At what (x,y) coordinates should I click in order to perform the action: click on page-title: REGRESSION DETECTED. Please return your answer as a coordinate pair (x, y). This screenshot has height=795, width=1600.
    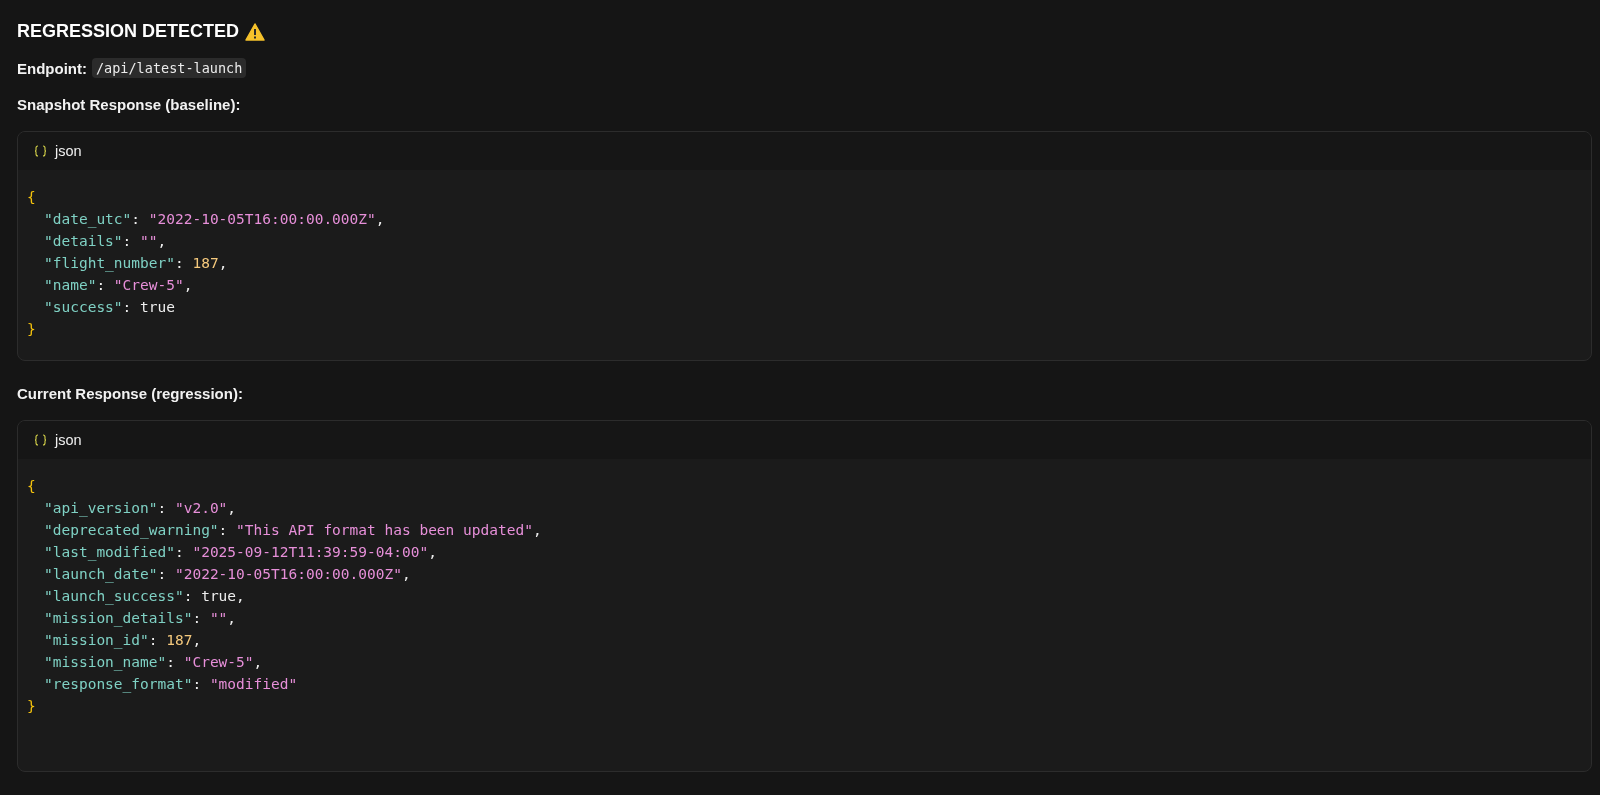
    Looking at the image, I should click on (128, 31).